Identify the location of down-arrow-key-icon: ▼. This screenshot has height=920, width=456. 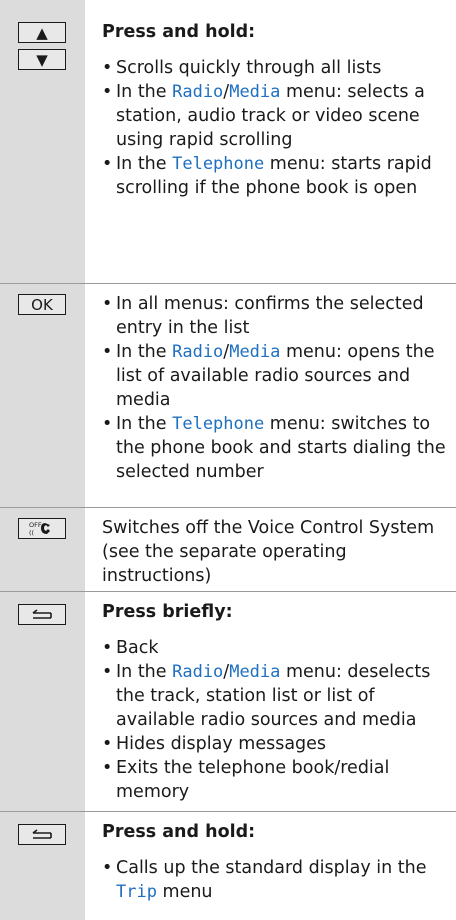
(42, 59).